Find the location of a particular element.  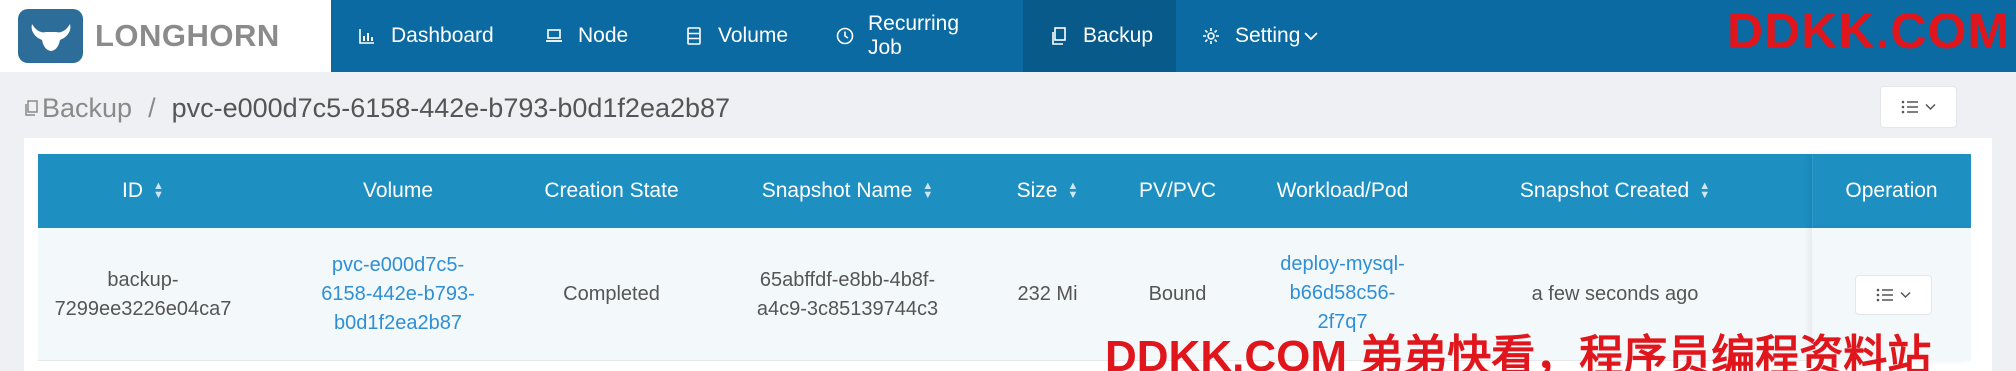

column-label: Operation is located at coordinates (1891, 190).